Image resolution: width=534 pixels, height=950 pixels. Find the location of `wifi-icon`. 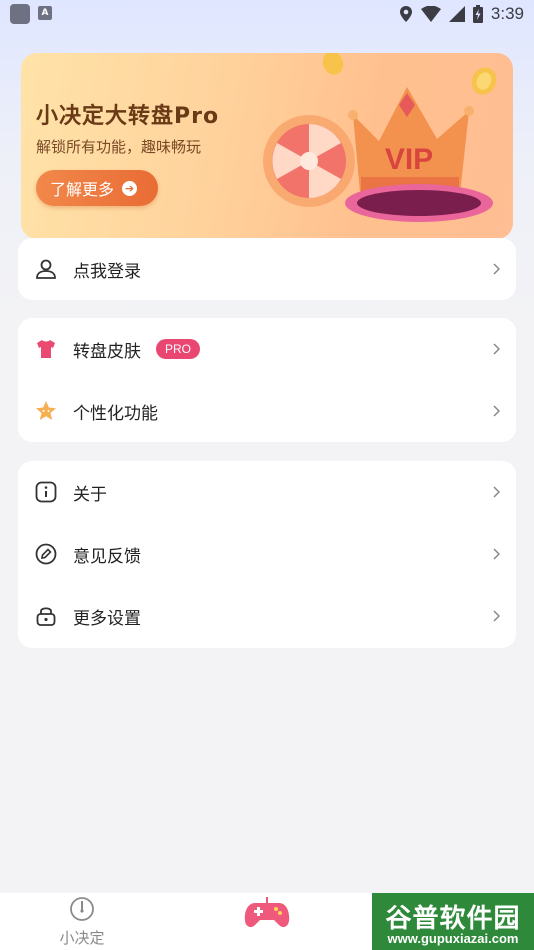

wifi-icon is located at coordinates (430, 14).